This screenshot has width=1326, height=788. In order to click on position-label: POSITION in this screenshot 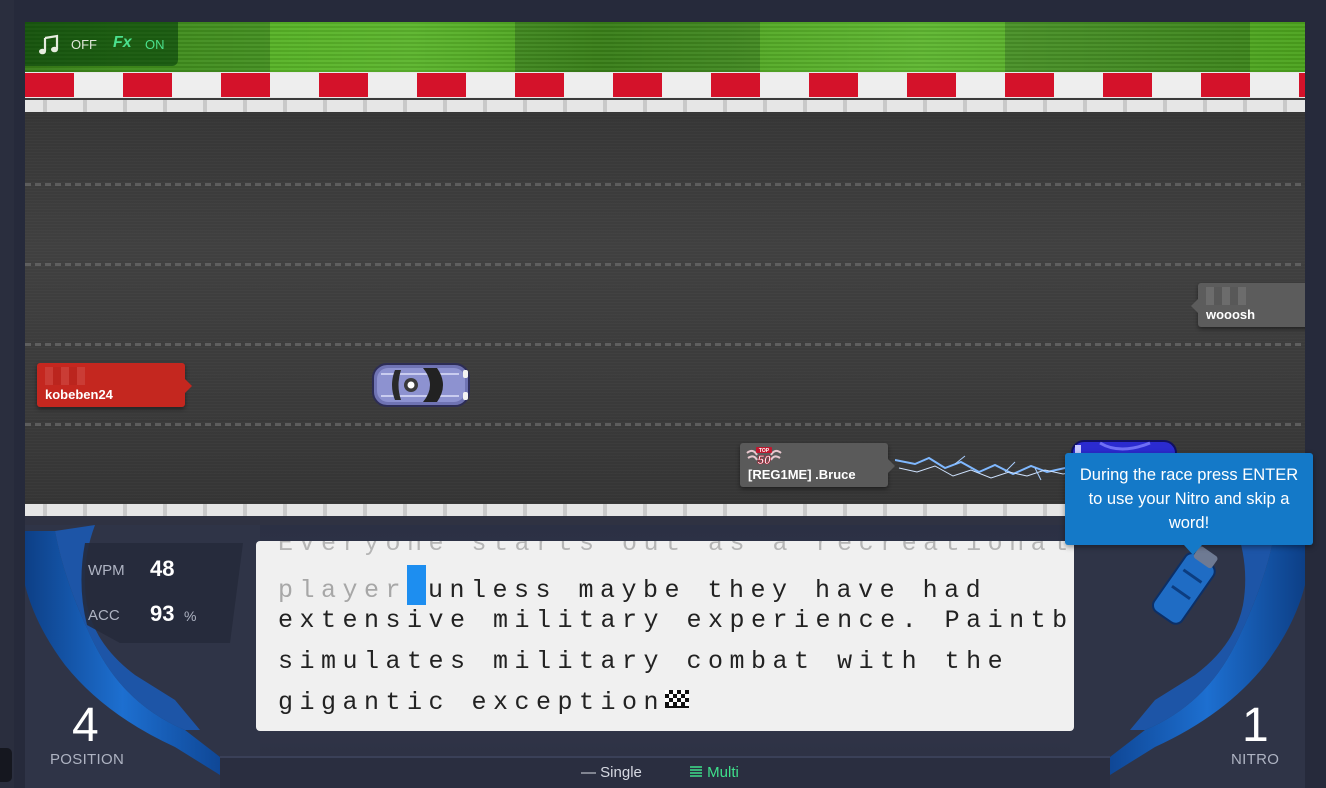, I will do `click(87, 759)`.